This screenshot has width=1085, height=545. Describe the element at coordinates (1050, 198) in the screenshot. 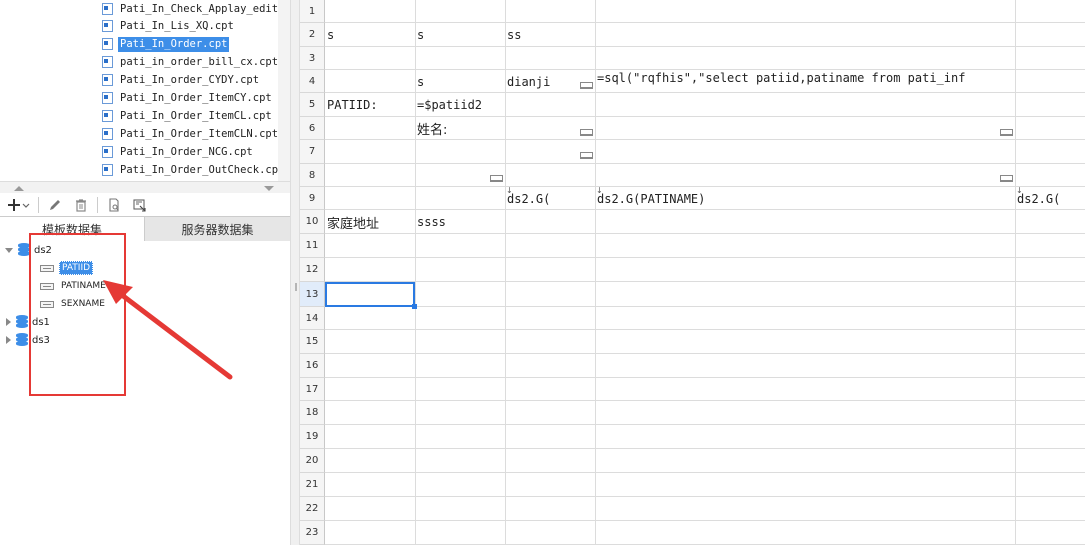

I see `cell-e9: ds2.G(` at that location.